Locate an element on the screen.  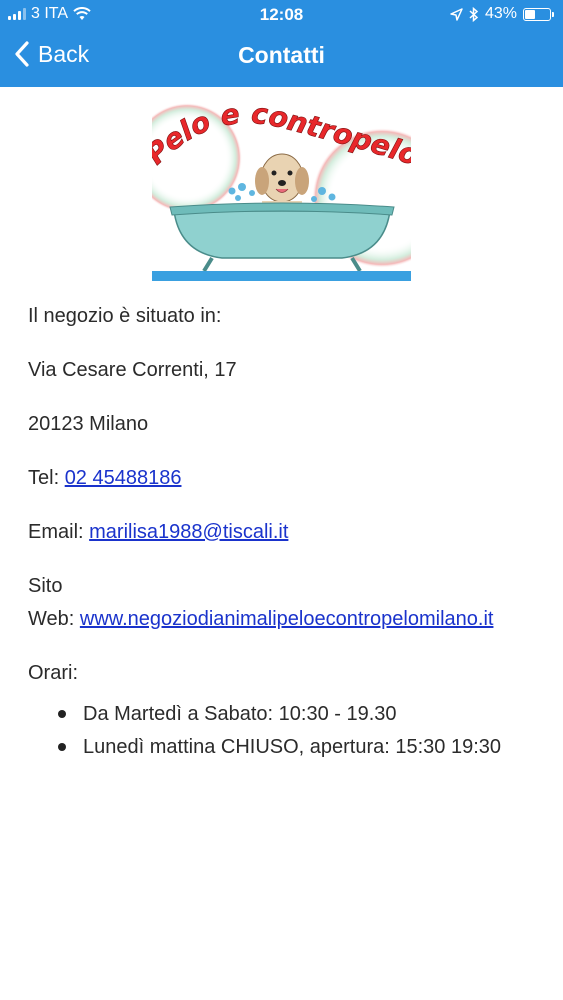
battery-icon is located at coordinates (538, 14).